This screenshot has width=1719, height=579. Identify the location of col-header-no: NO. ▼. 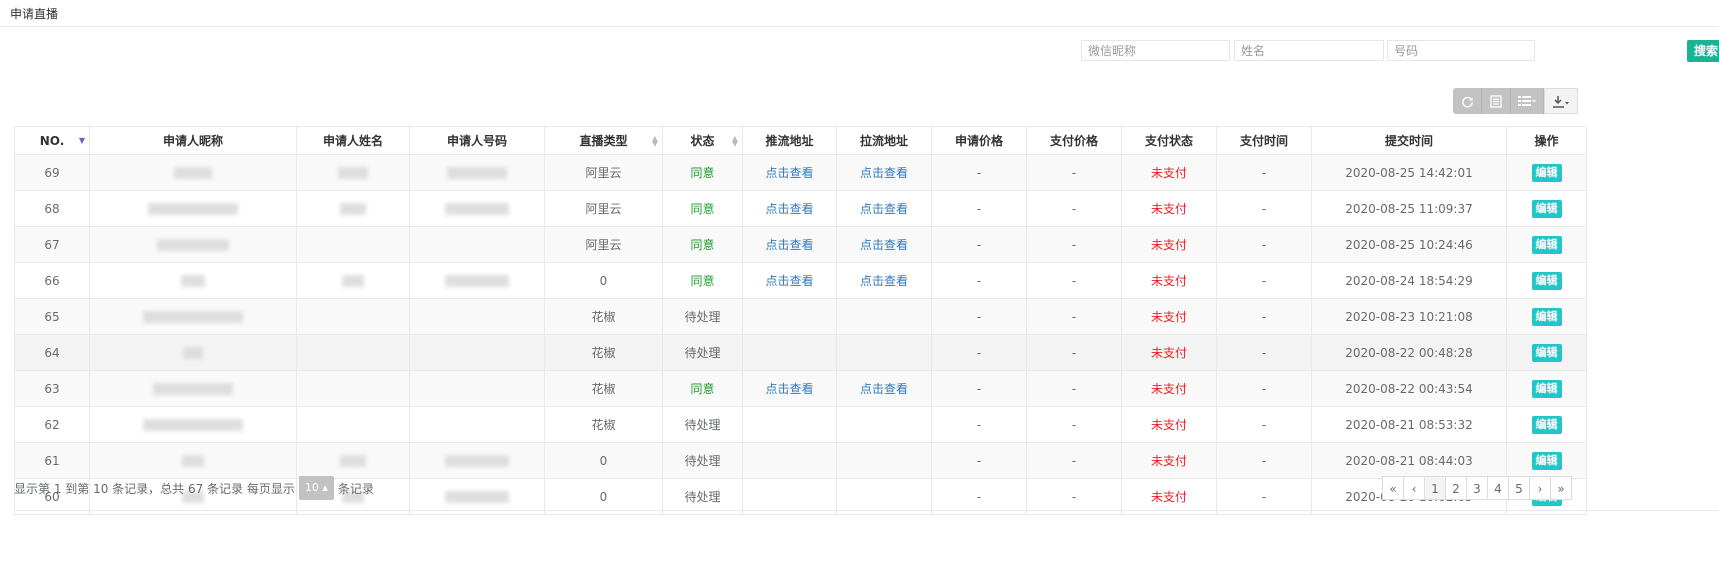
(52, 140).